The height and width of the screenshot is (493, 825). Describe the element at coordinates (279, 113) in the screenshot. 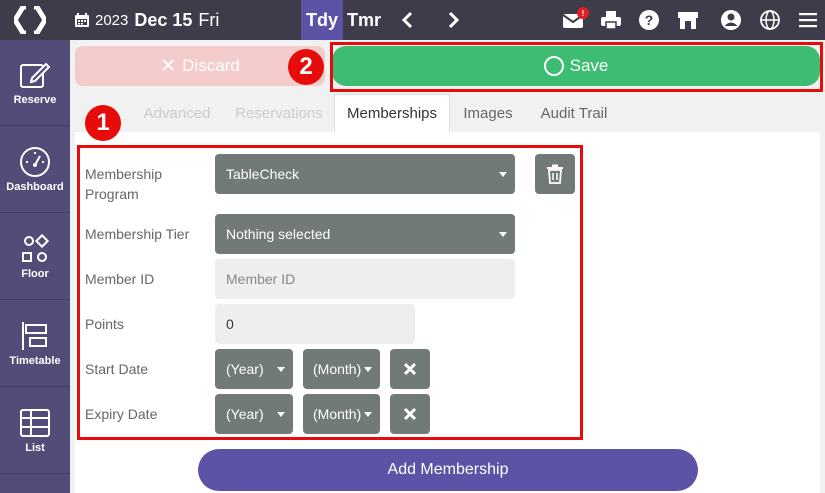

I see `tab-reservations: Reservations` at that location.